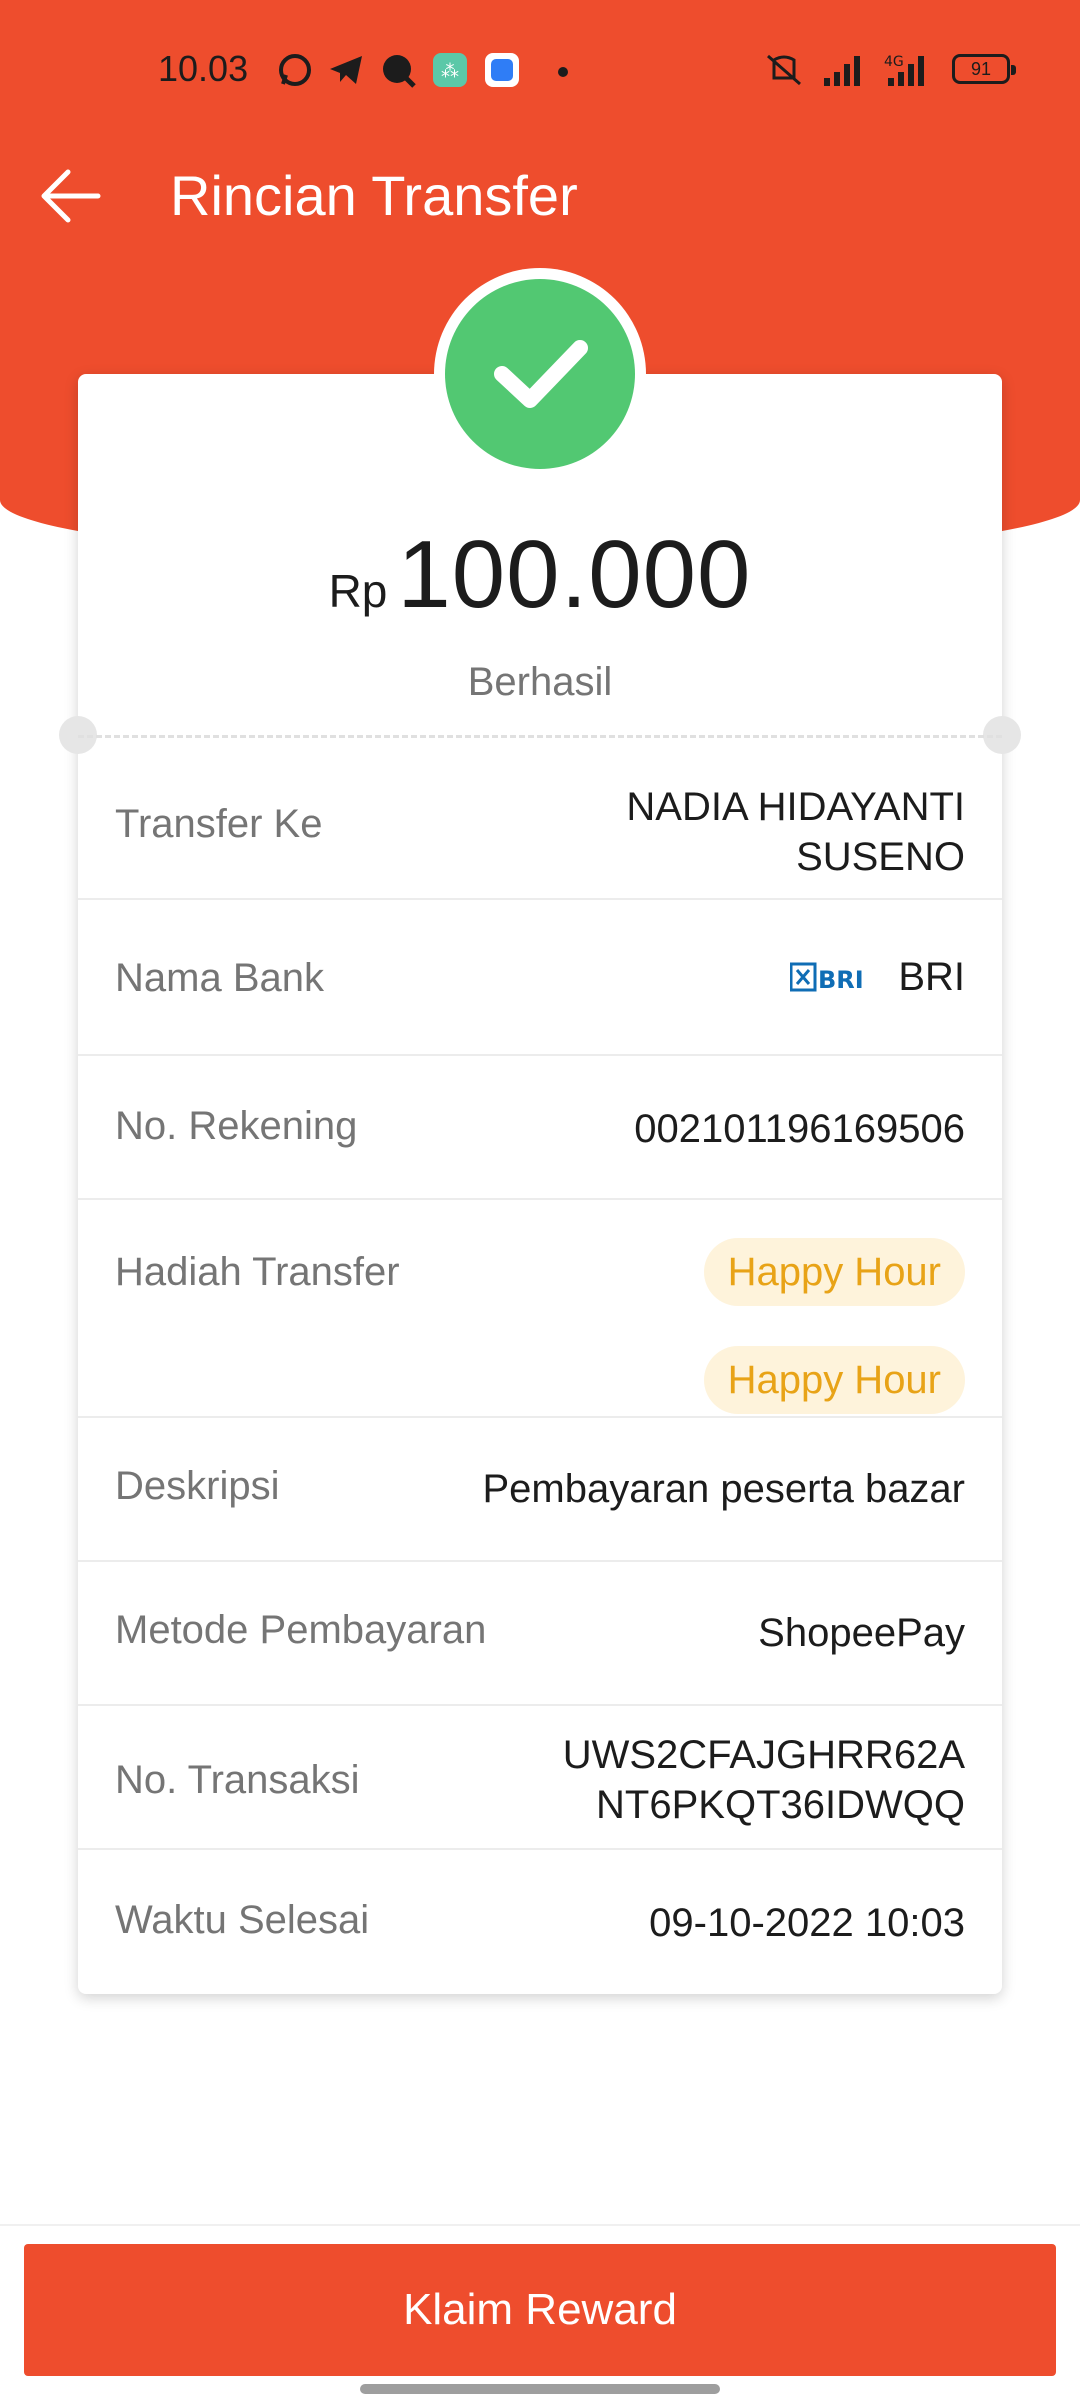 This screenshot has height=2400, width=1080. Describe the element at coordinates (295, 70) in the screenshot. I see `whatsapp-icon` at that location.